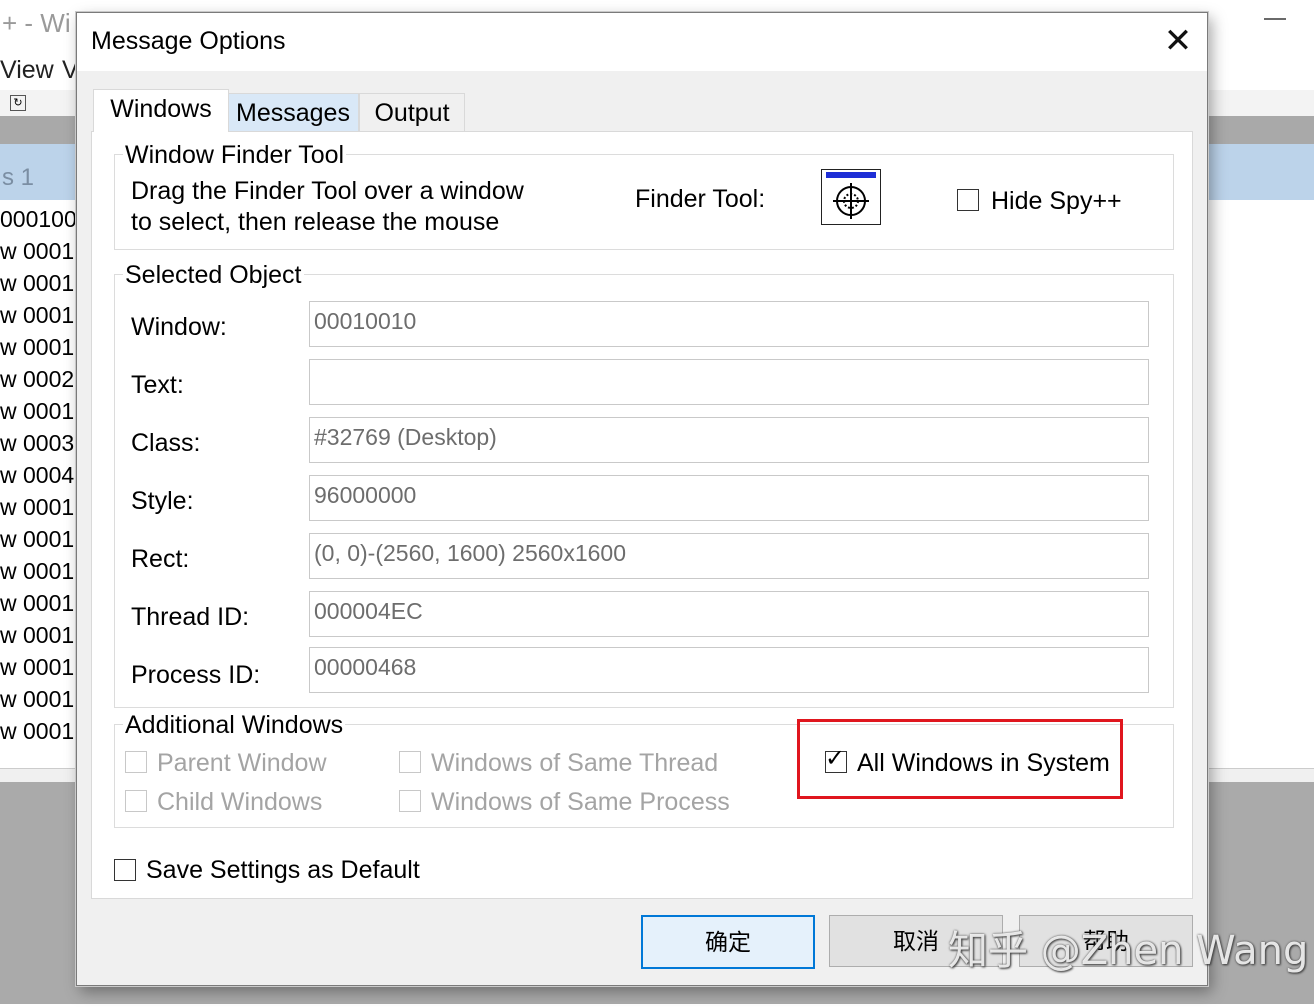  I want to click on refresh-icon: ↻, so click(18, 103).